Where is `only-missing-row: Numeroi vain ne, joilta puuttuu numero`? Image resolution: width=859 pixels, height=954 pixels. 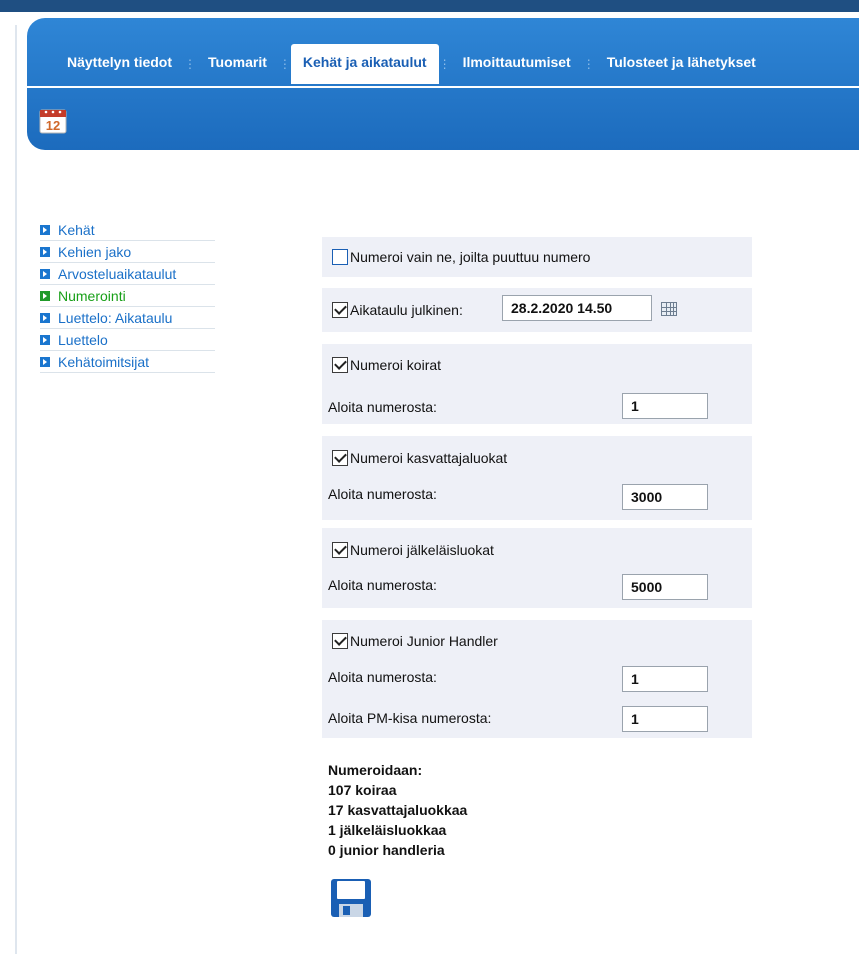 only-missing-row: Numeroi vain ne, joilta puuttuu numero is located at coordinates (461, 257).